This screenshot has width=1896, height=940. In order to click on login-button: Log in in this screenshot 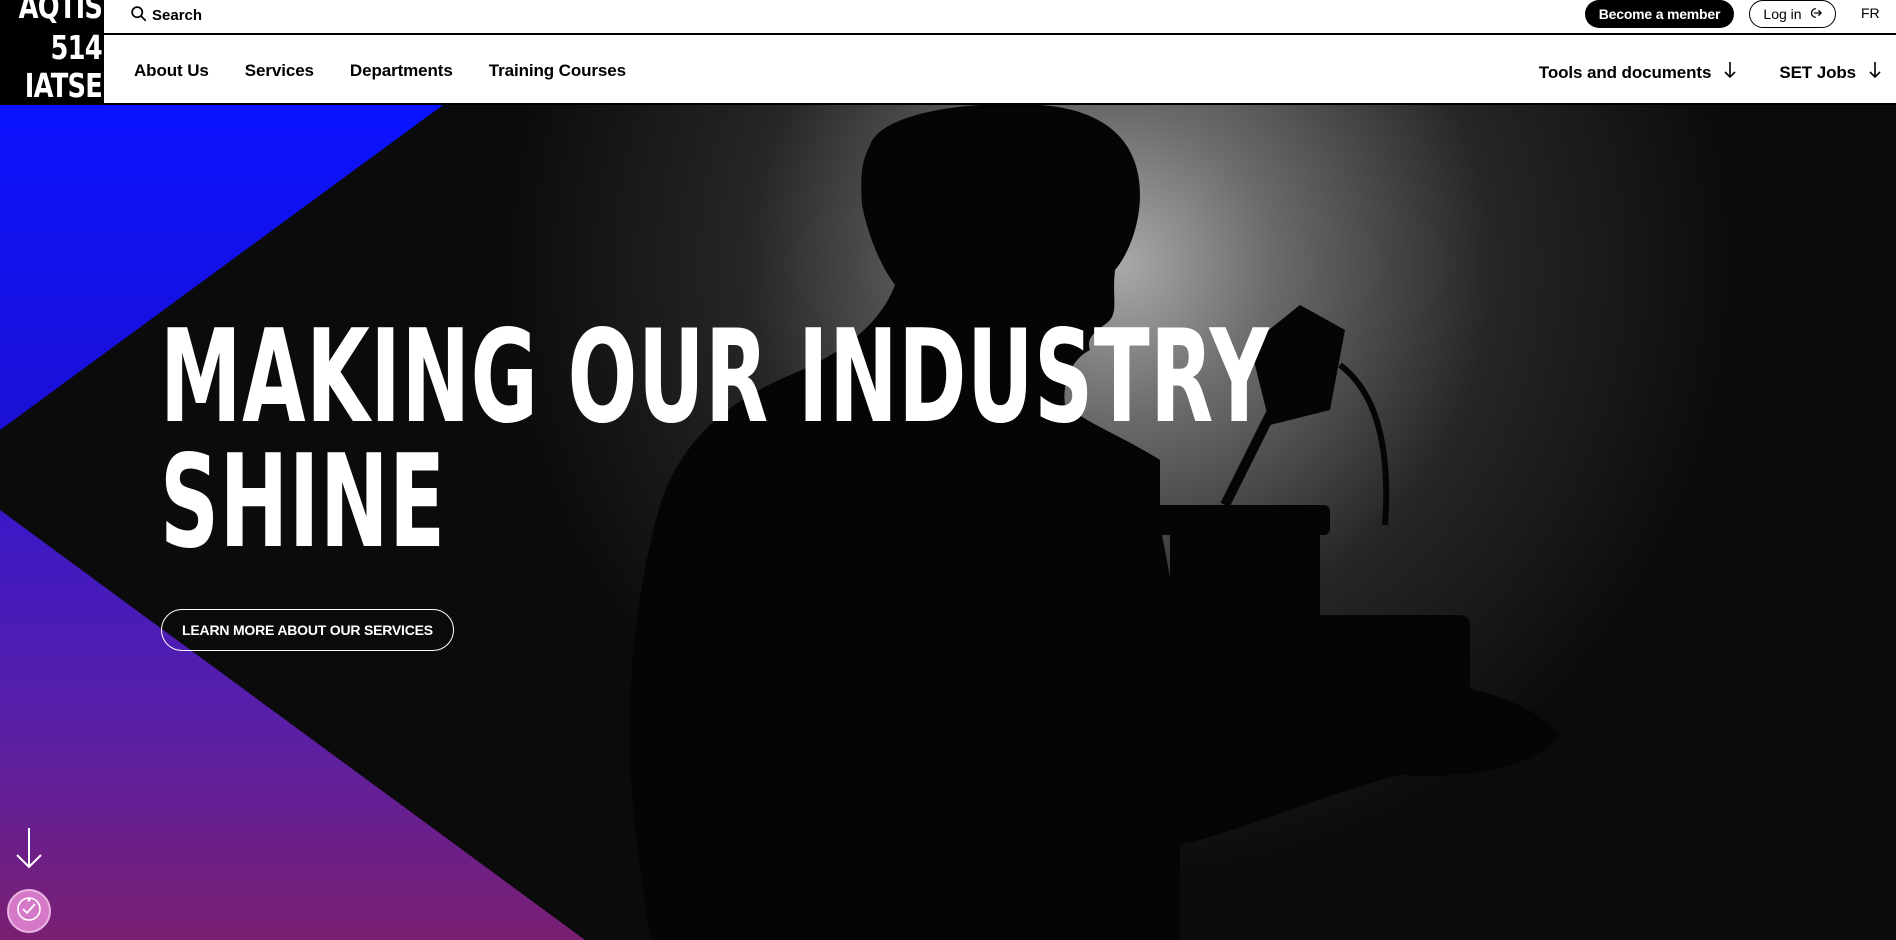, I will do `click(1792, 14)`.